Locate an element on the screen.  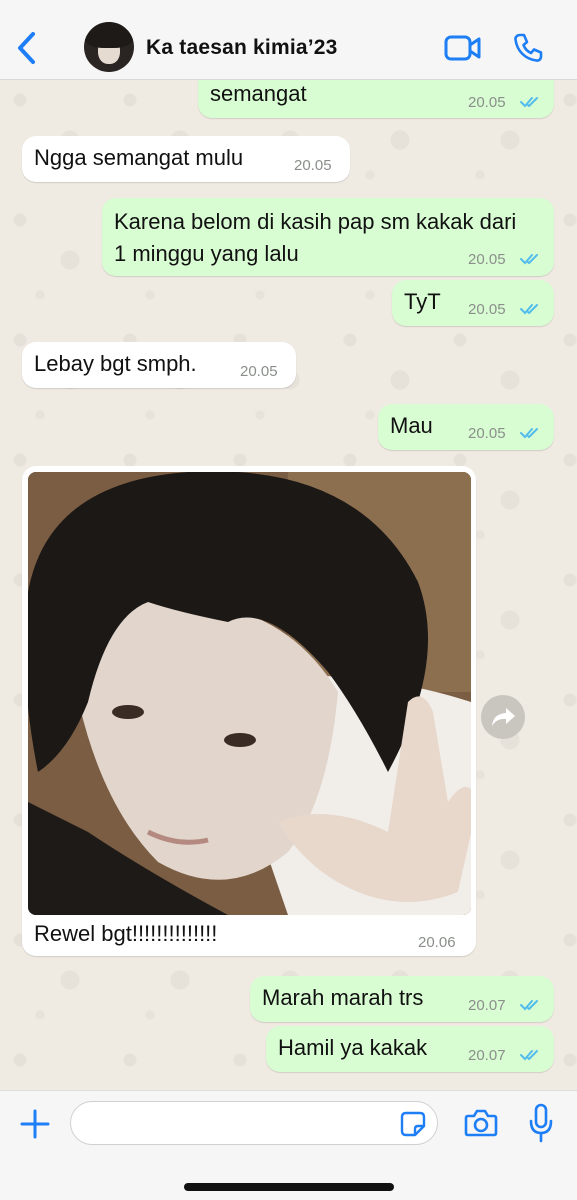
chevron-left-icon is located at coordinates (26, 48).